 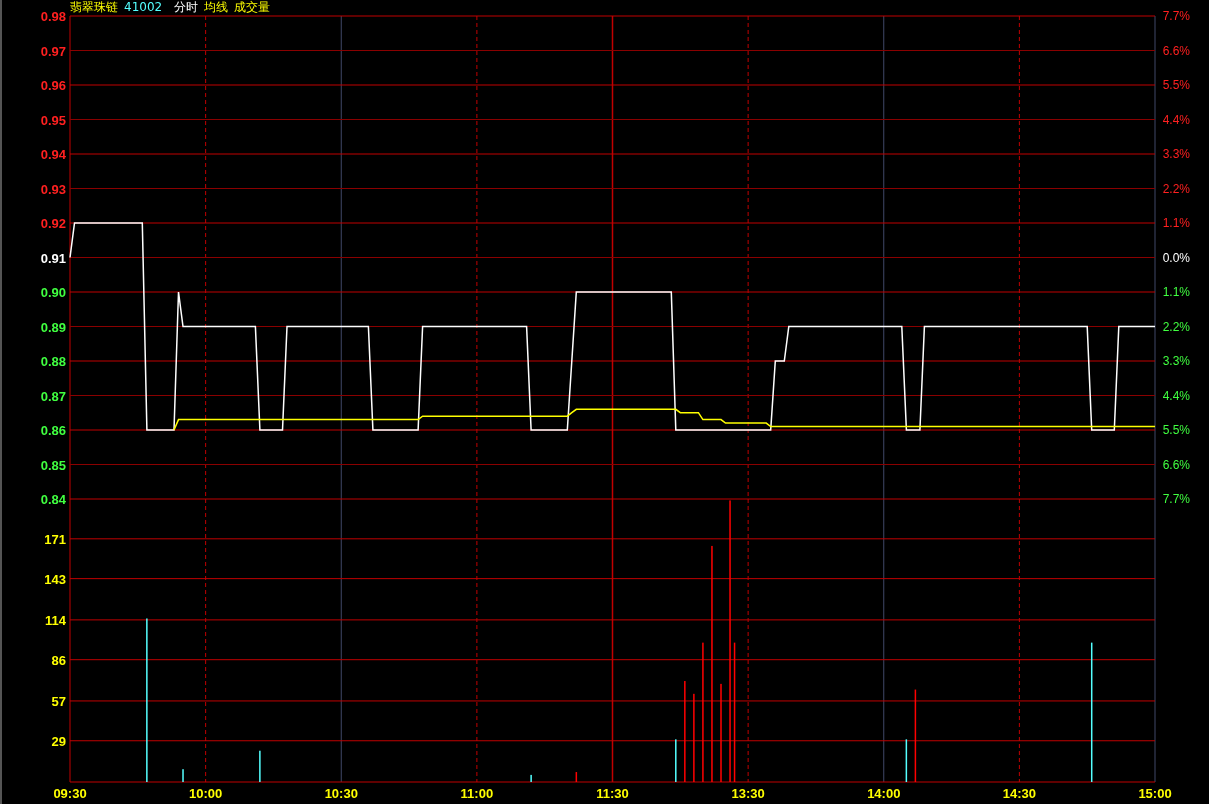 What do you see at coordinates (341, 793) in the screenshot?
I see `axis-label: 10:30` at bounding box center [341, 793].